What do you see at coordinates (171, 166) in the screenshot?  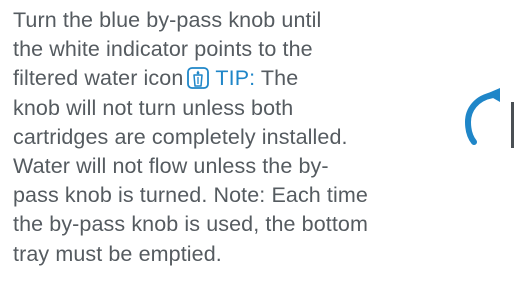 I see `instruction-line-6: Water will not flow unless the by-` at bounding box center [171, 166].